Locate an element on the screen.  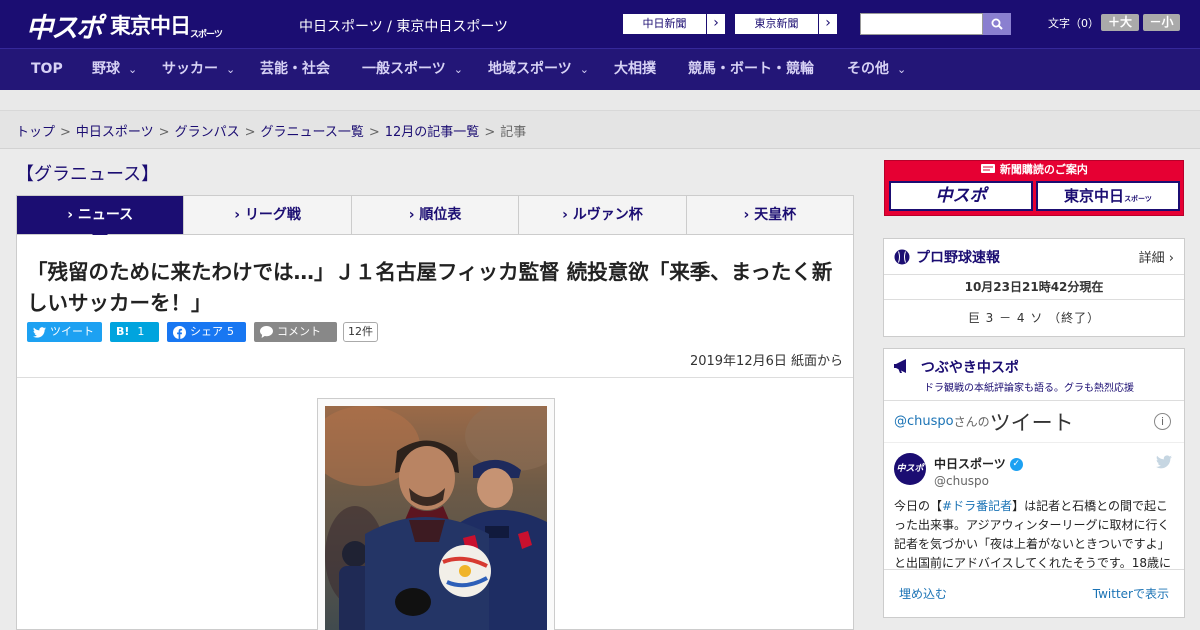
chunichi-shimbun-label: 中日新聞 is located at coordinates (665, 24).